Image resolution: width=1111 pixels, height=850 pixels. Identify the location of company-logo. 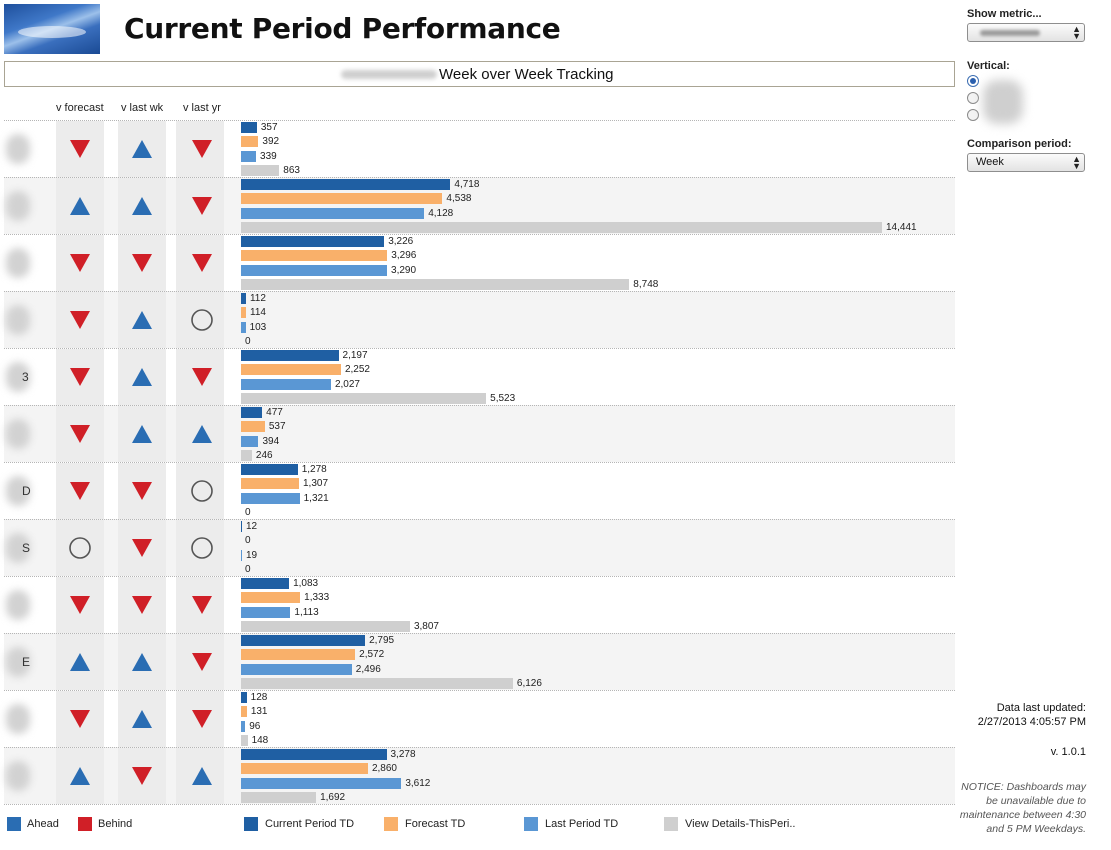
(52, 29).